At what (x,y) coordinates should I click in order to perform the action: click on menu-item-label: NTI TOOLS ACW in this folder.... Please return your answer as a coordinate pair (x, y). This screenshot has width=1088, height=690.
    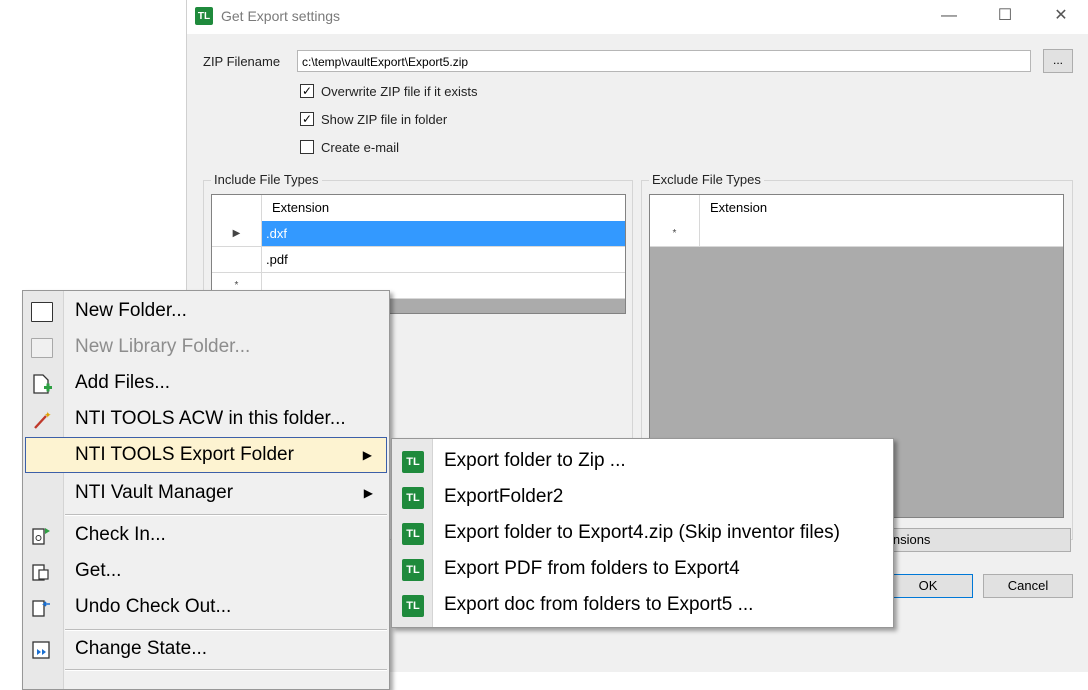
    Looking at the image, I should click on (210, 418).